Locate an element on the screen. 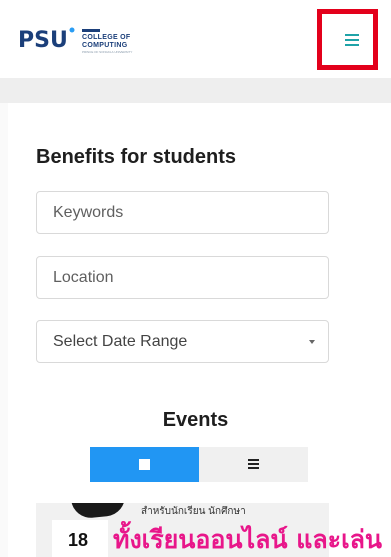 The height and width of the screenshot is (557, 391). event-date-badge: 18 is located at coordinates (80, 538).